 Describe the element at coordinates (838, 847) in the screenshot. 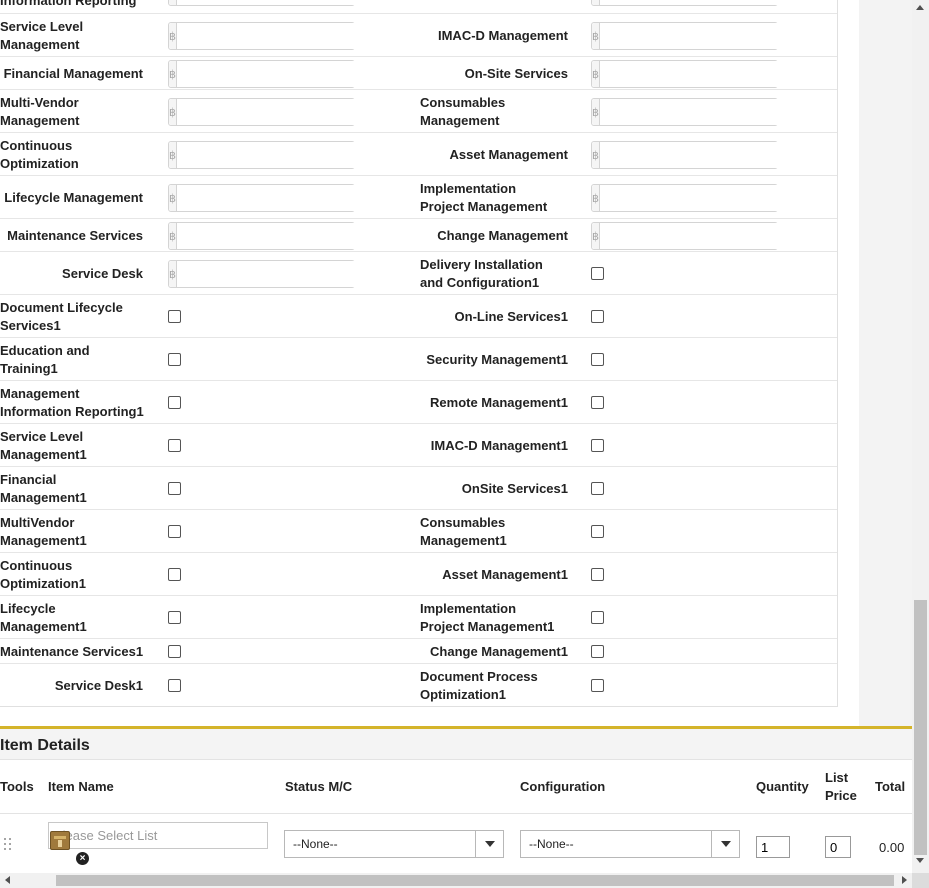

I see `list-price-input` at that location.